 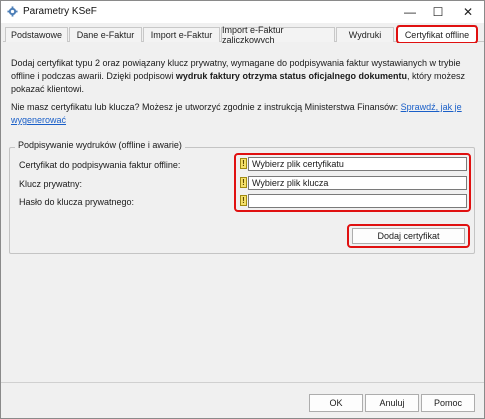 What do you see at coordinates (242, 382) in the screenshot?
I see `footer-divider` at bounding box center [242, 382].